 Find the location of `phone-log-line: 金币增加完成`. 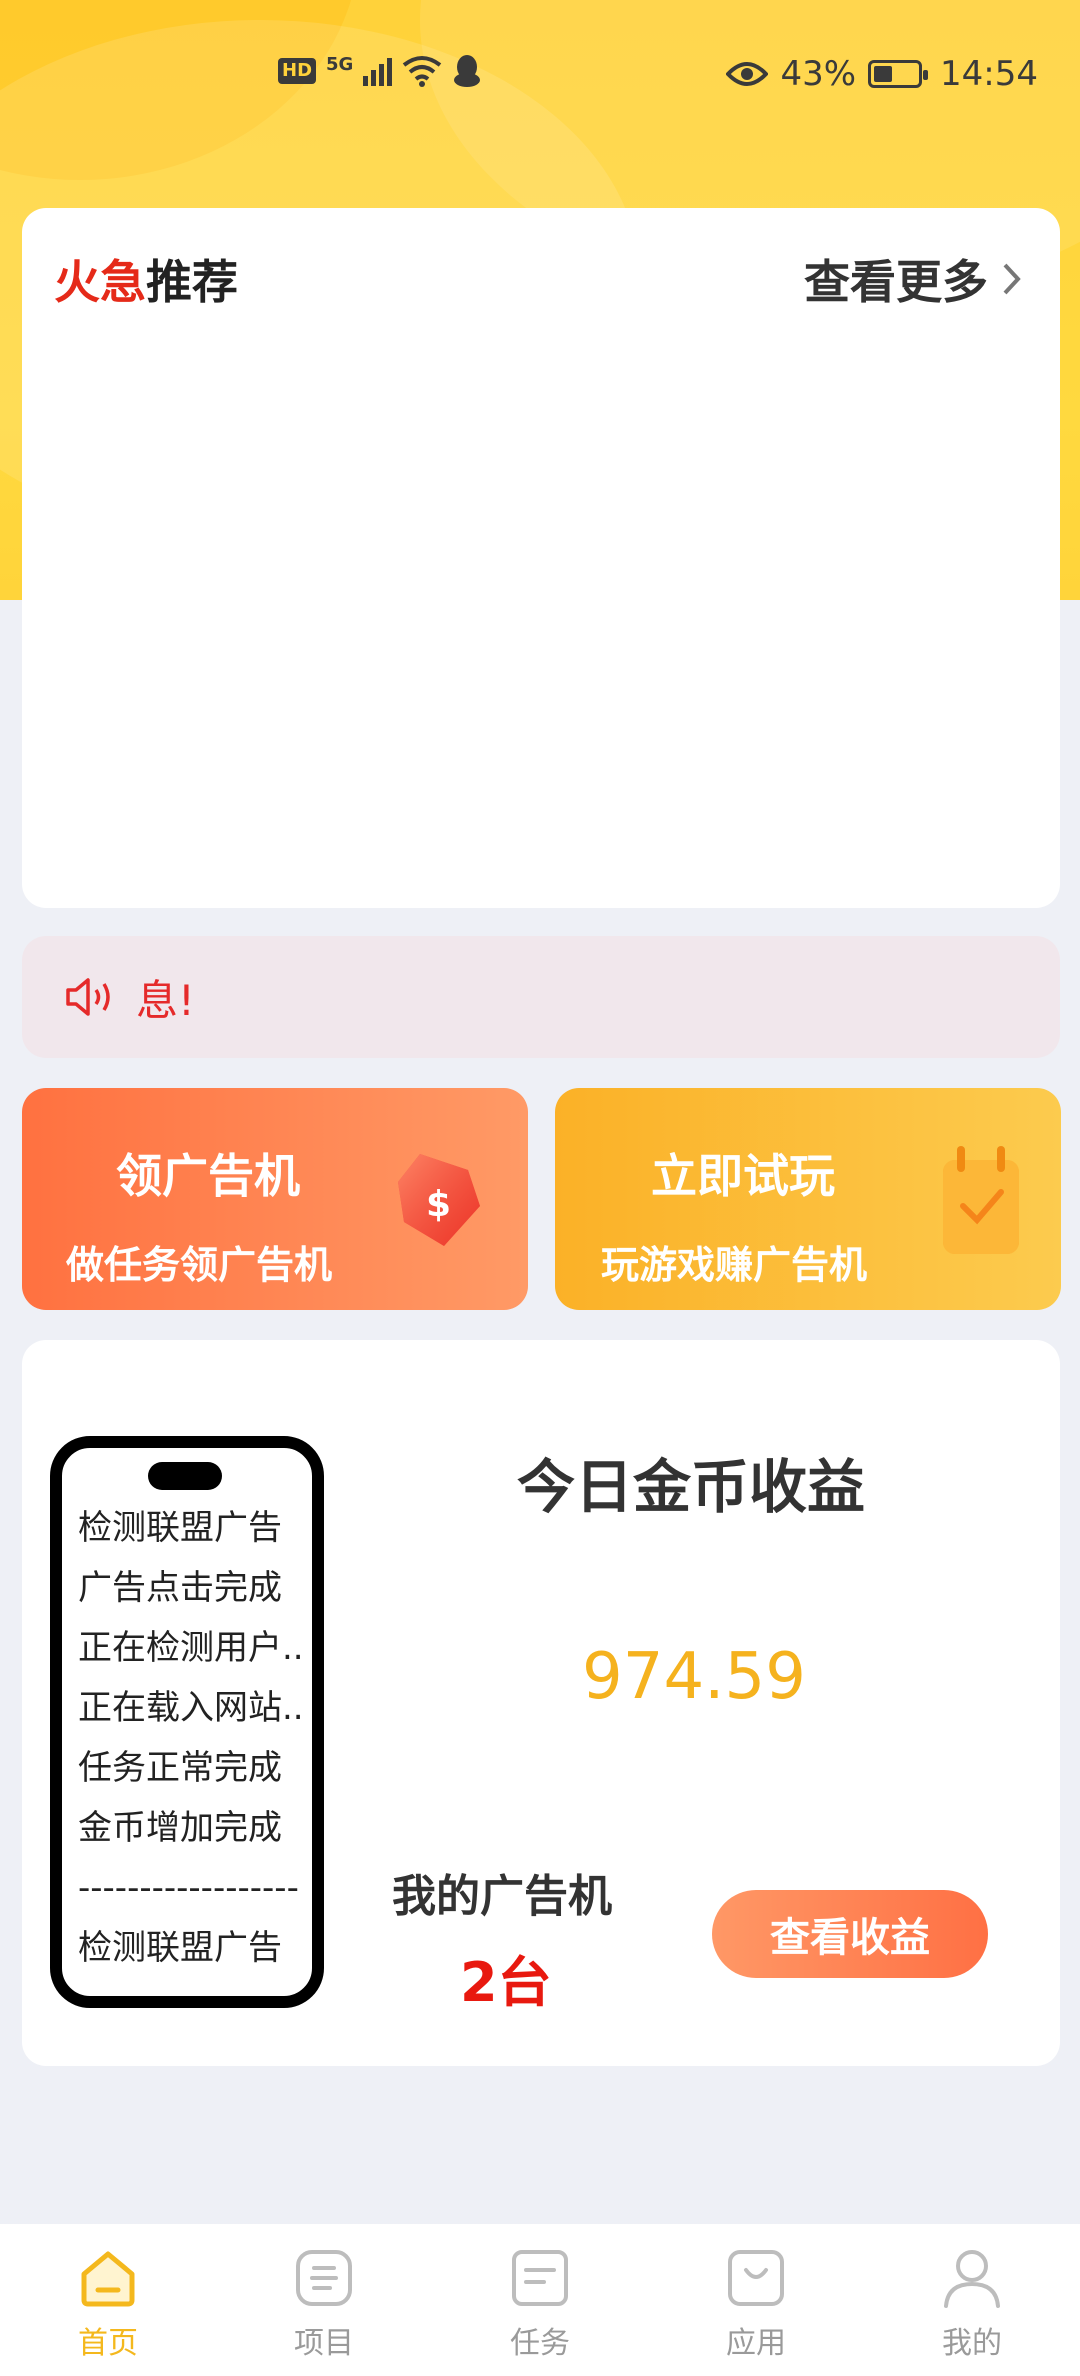

phone-log-line: 金币增加完成 is located at coordinates (180, 1828).